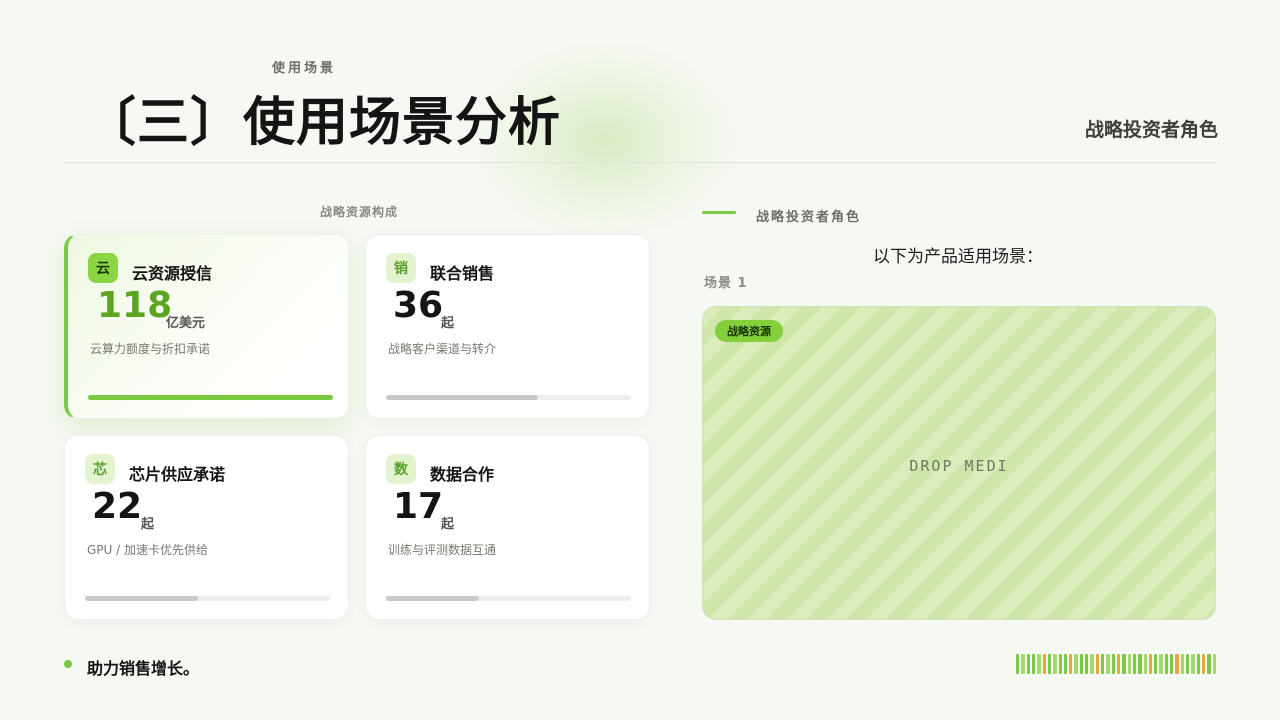 The width and height of the screenshot is (1280, 720). Describe the element at coordinates (206, 527) in the screenshot. I see `card-chip-supply: 芯 芯片供应承诺 22 起 GPU / 加速卡优先供给` at that location.